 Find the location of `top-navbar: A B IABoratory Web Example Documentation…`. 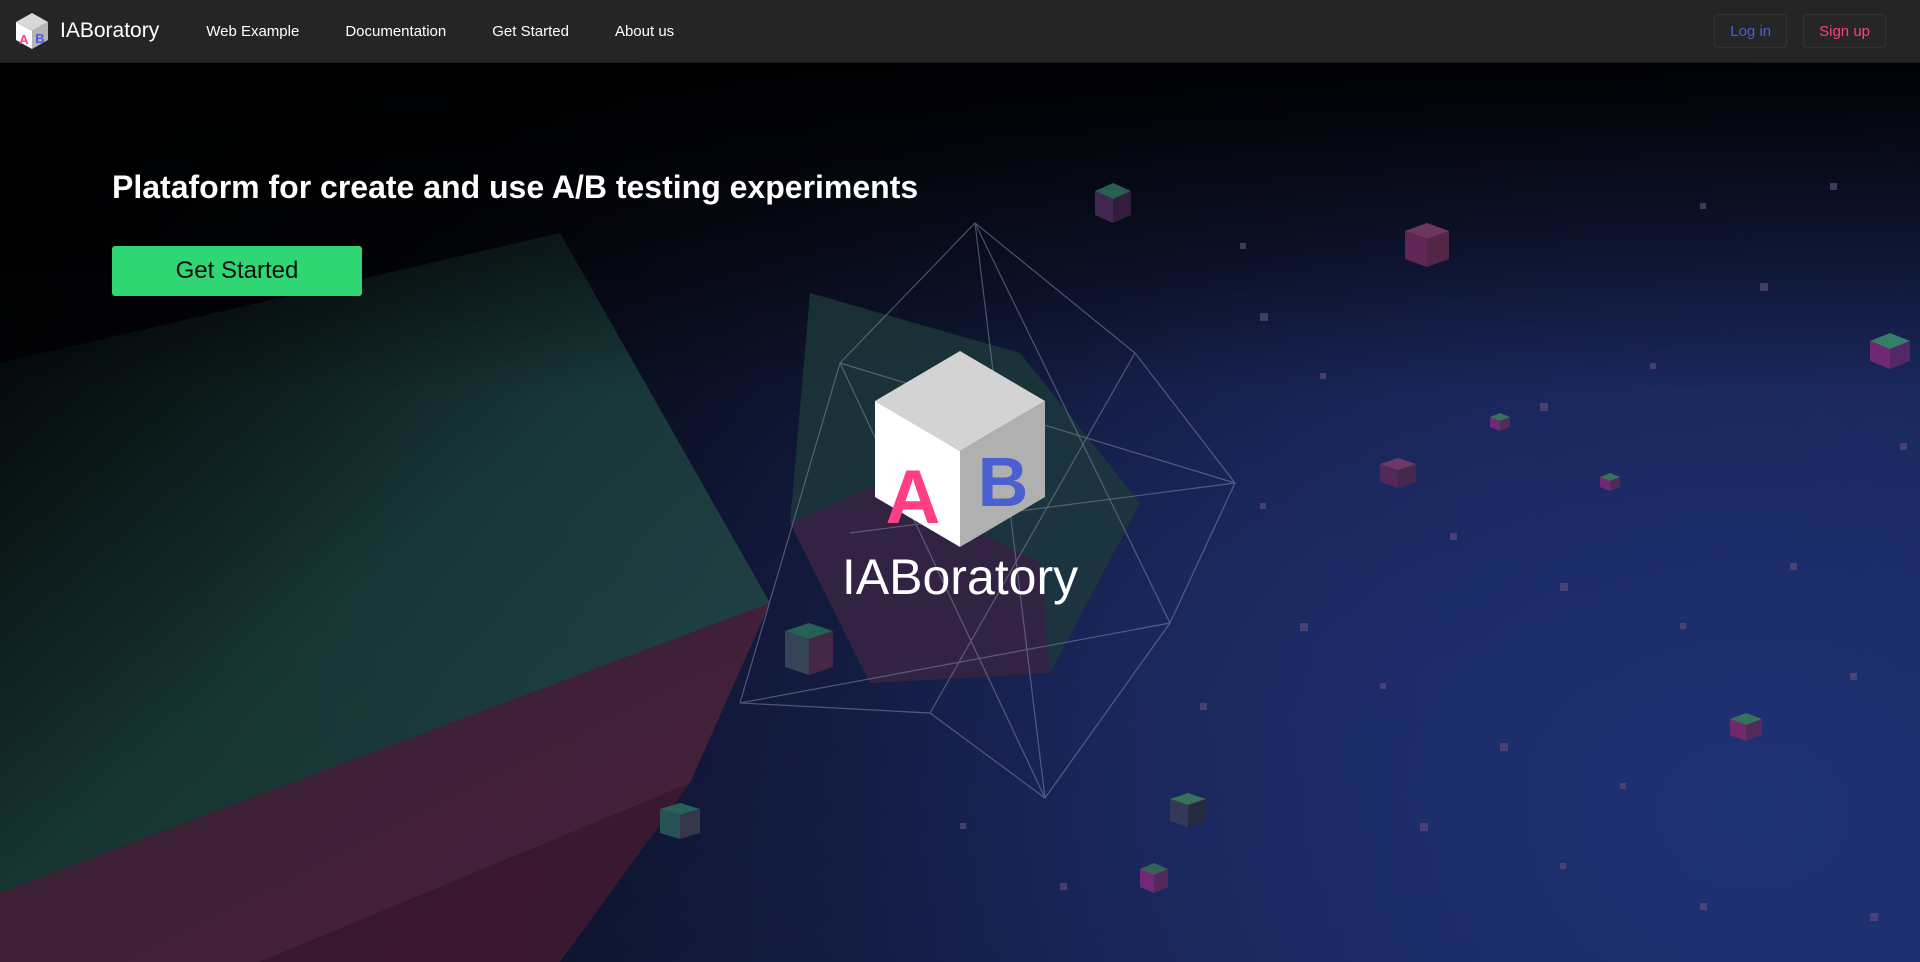

top-navbar: A B IABoratory Web Example Documentation… is located at coordinates (960, 31).